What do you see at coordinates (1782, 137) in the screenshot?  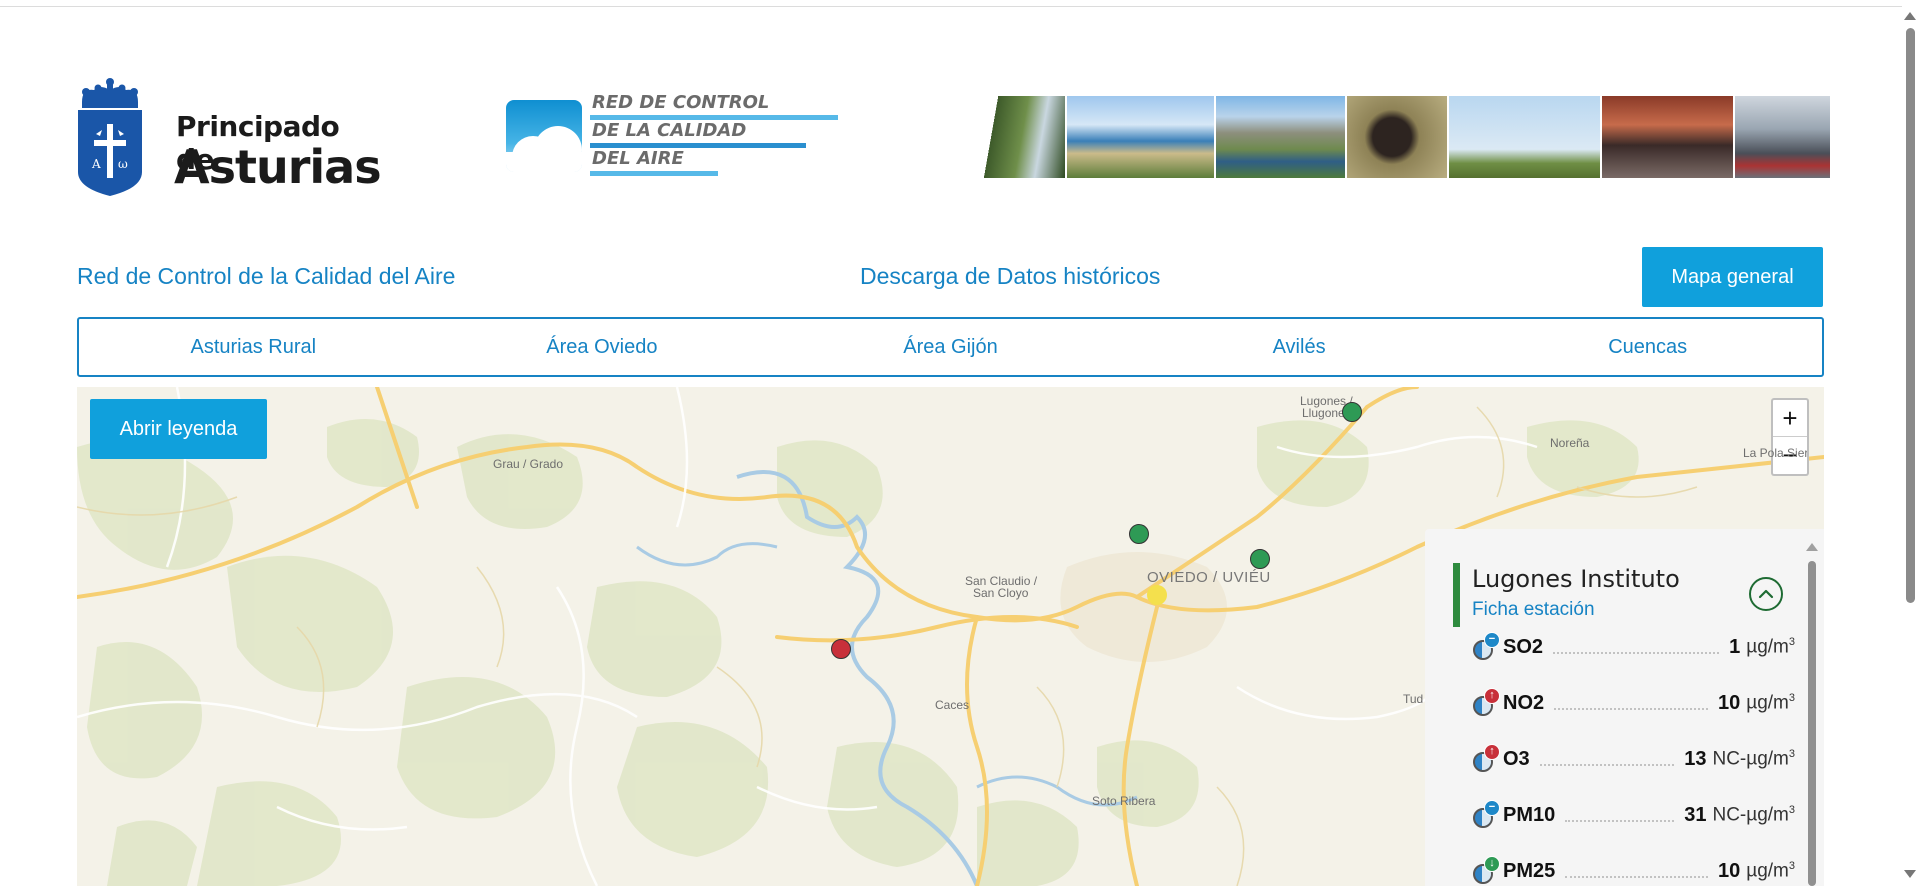 I see `traffic-photo` at bounding box center [1782, 137].